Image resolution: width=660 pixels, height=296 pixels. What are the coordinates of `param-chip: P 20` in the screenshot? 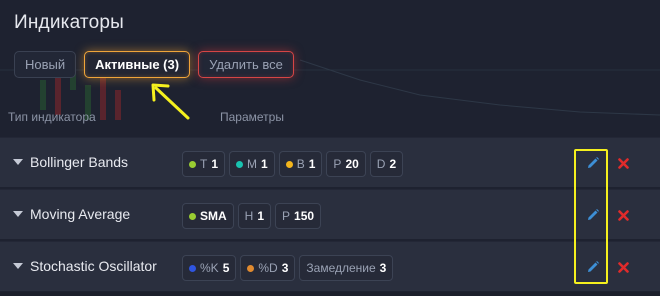 It's located at (346, 164).